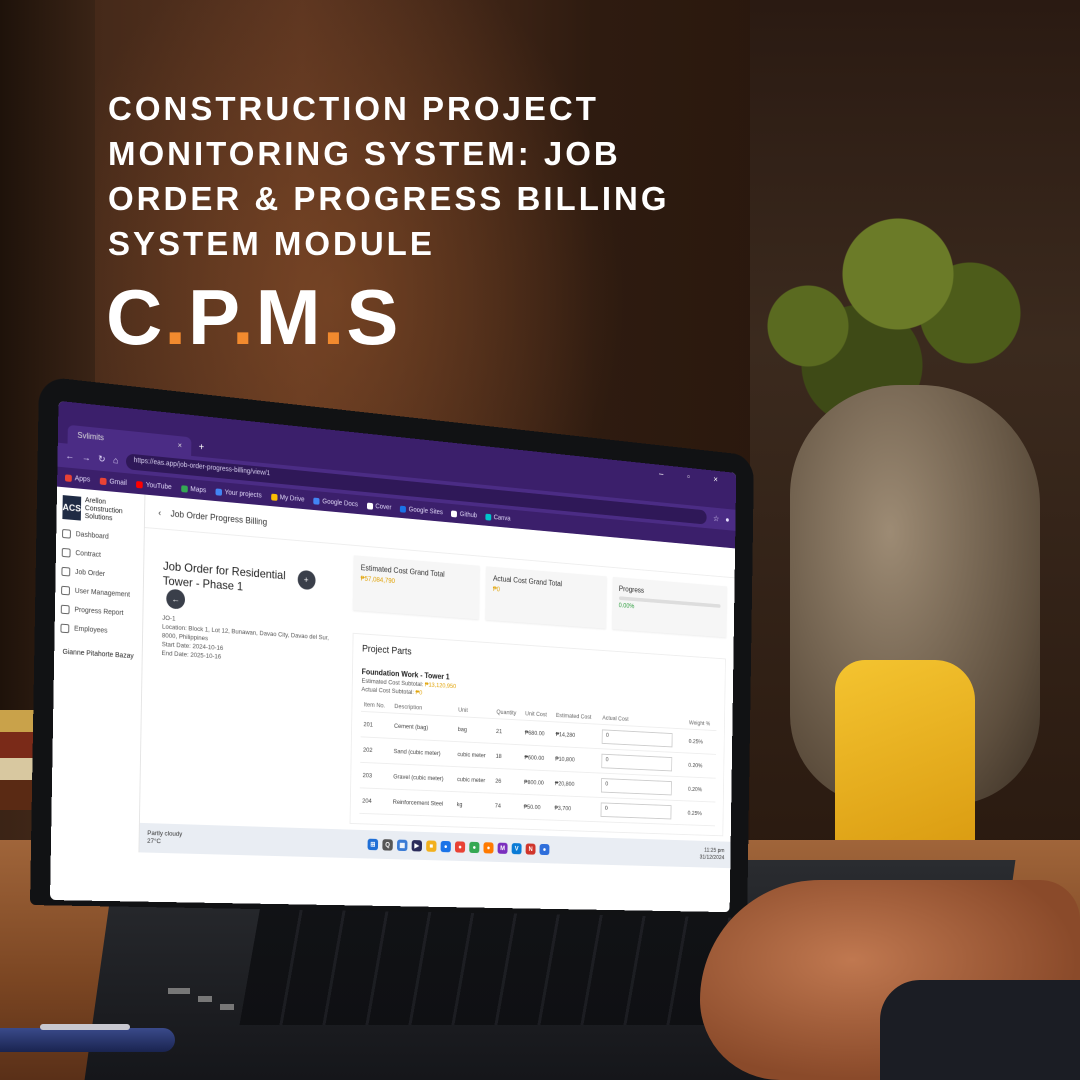 The width and height of the screenshot is (1080, 1080). What do you see at coordinates (402, 845) in the screenshot?
I see `task-view-icon: ▦` at bounding box center [402, 845].